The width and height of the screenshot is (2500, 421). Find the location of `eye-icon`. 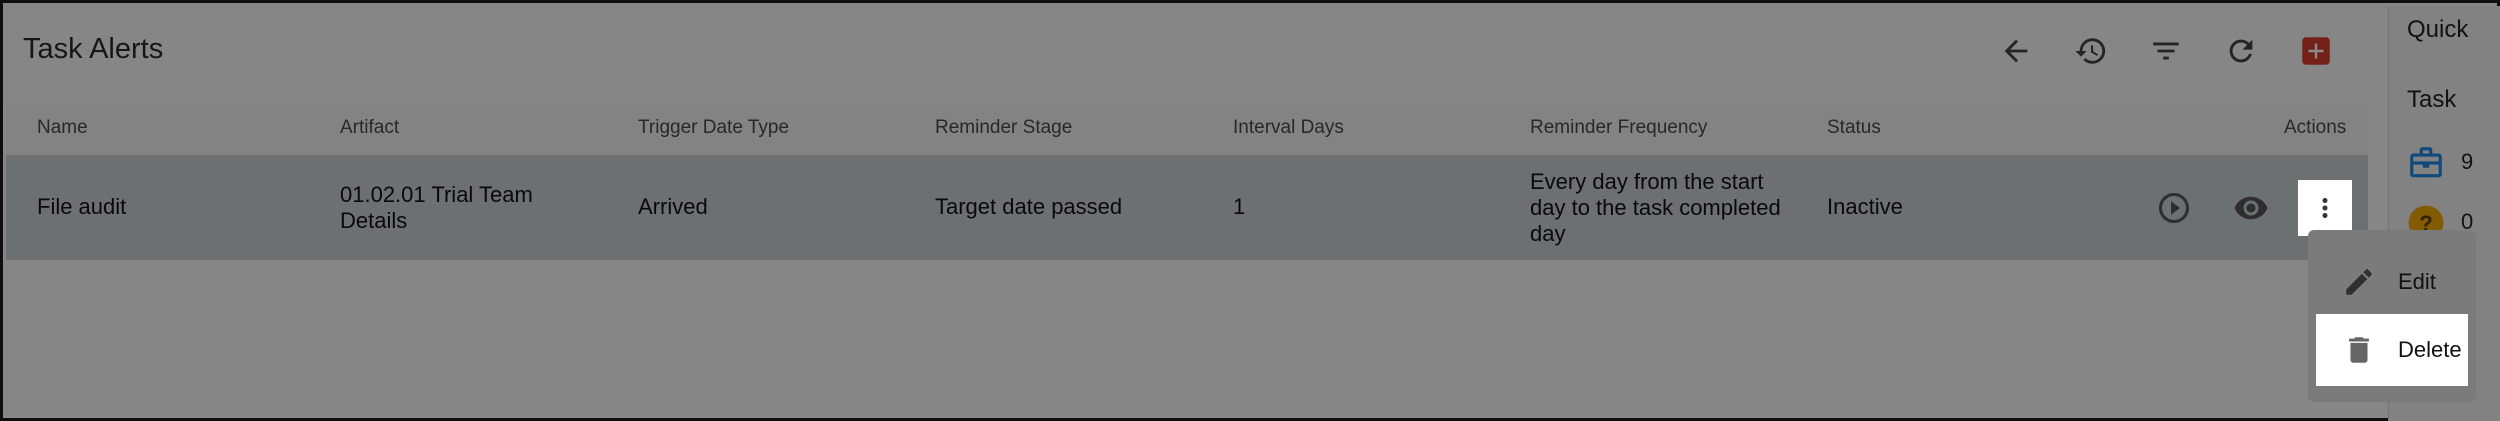

eye-icon is located at coordinates (2251, 208).